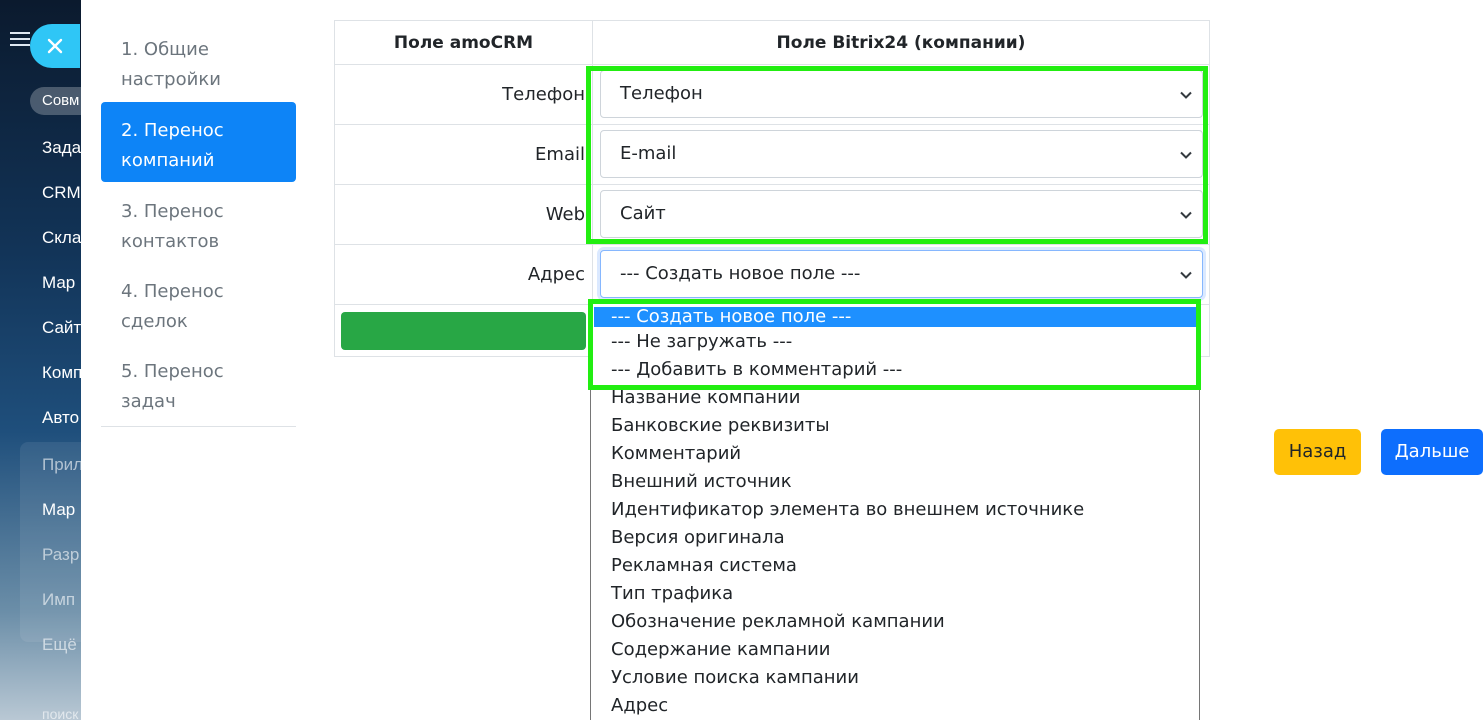 The height and width of the screenshot is (720, 1483). Describe the element at coordinates (895, 538) in the screenshot. I see `dropdown-option: Версия оригинала` at that location.